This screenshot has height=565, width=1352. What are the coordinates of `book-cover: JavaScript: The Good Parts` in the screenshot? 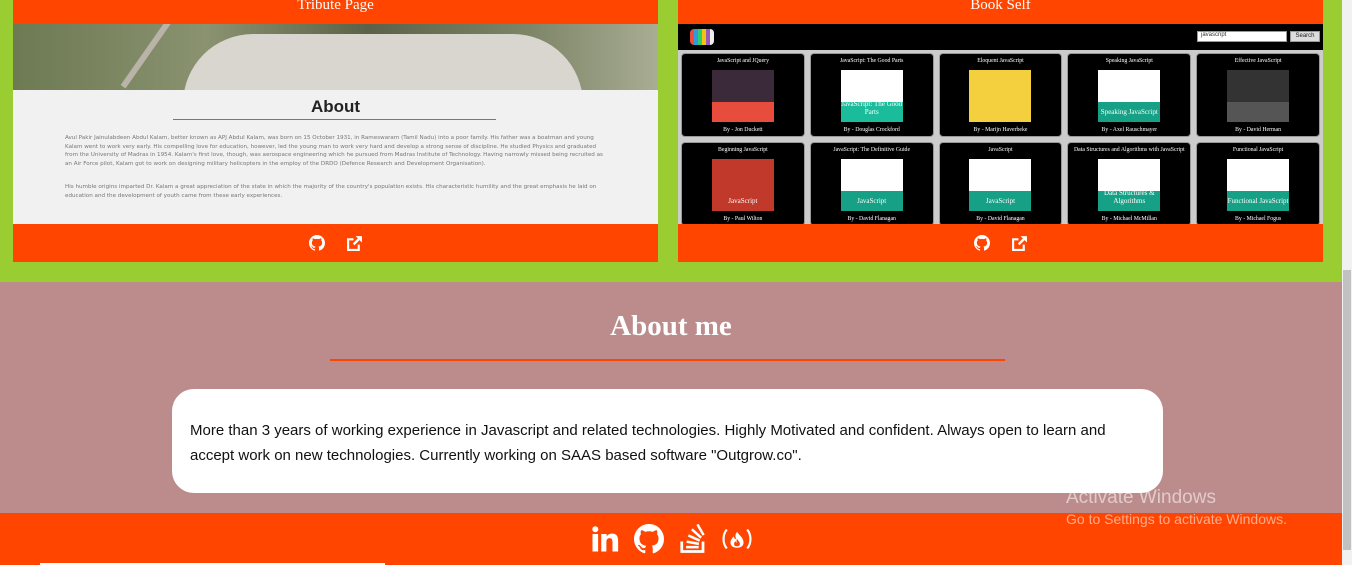 It's located at (871, 96).